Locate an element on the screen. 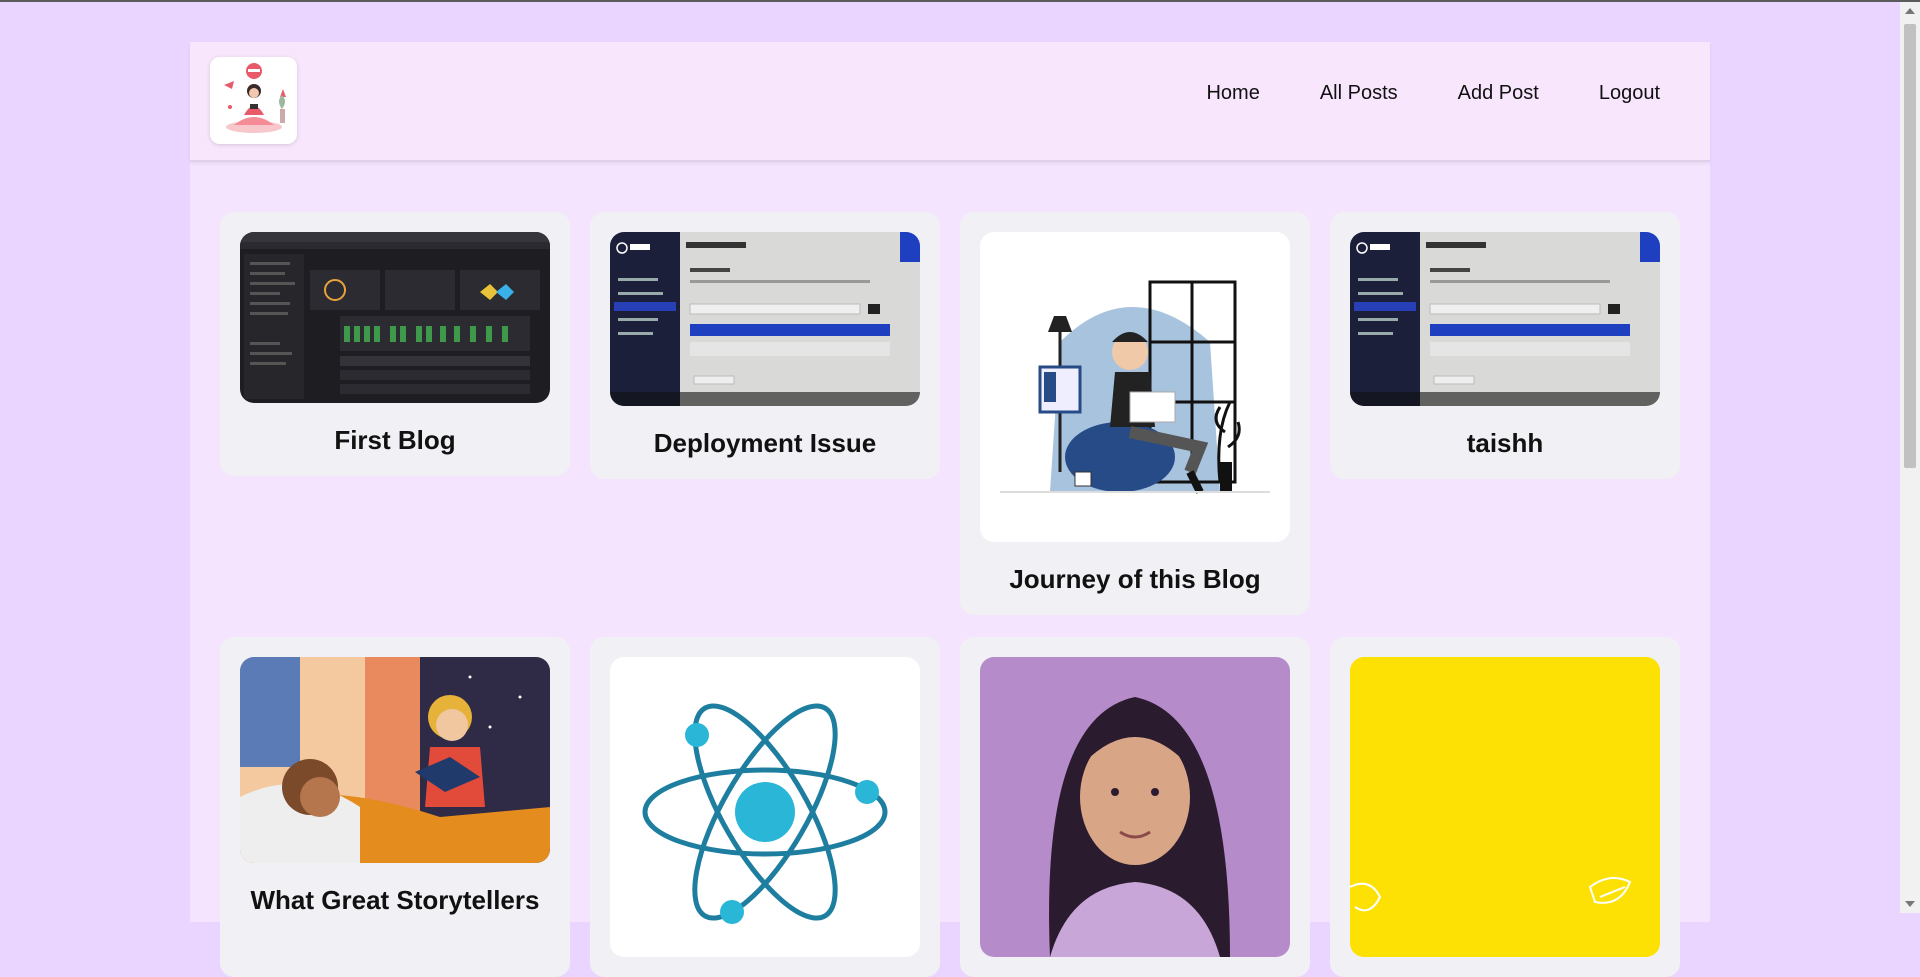  post-title: What Great Storytellers is located at coordinates (395, 900).